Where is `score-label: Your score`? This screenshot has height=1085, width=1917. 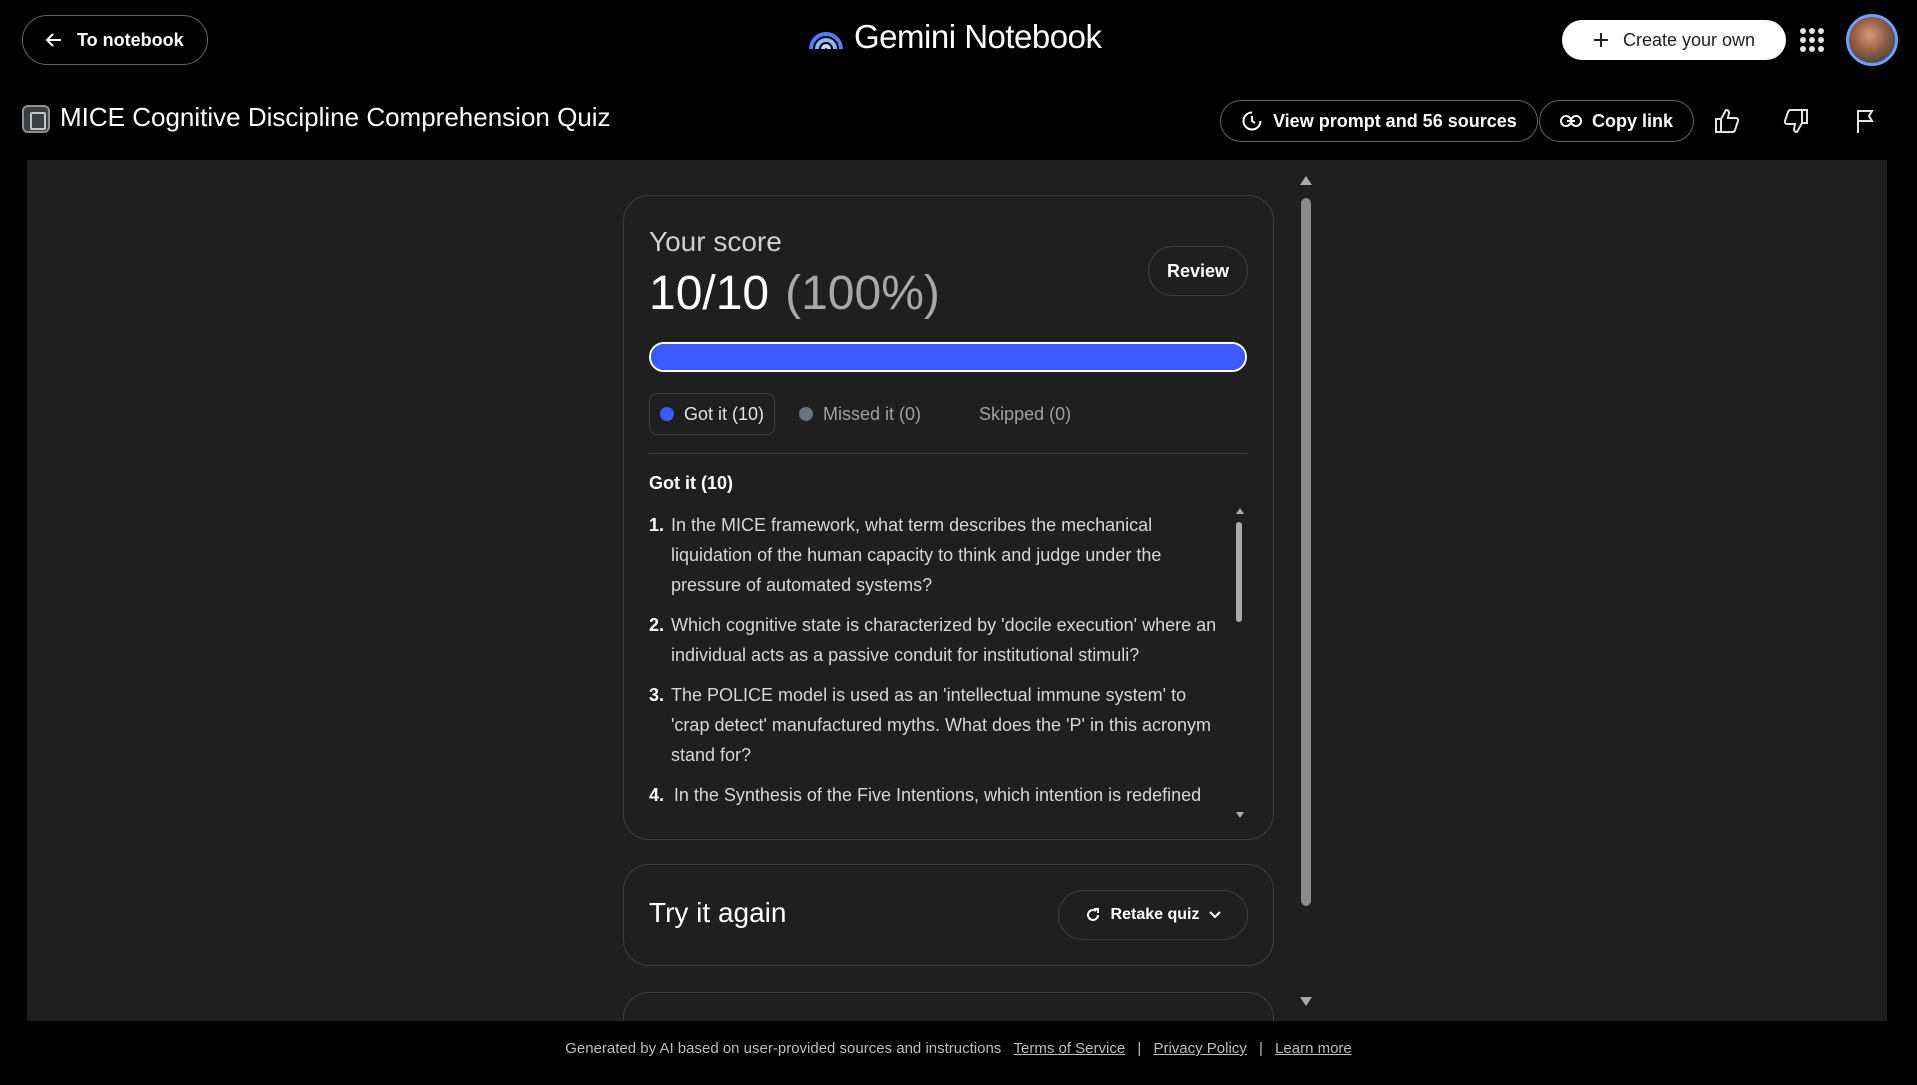 score-label: Your score is located at coordinates (715, 241).